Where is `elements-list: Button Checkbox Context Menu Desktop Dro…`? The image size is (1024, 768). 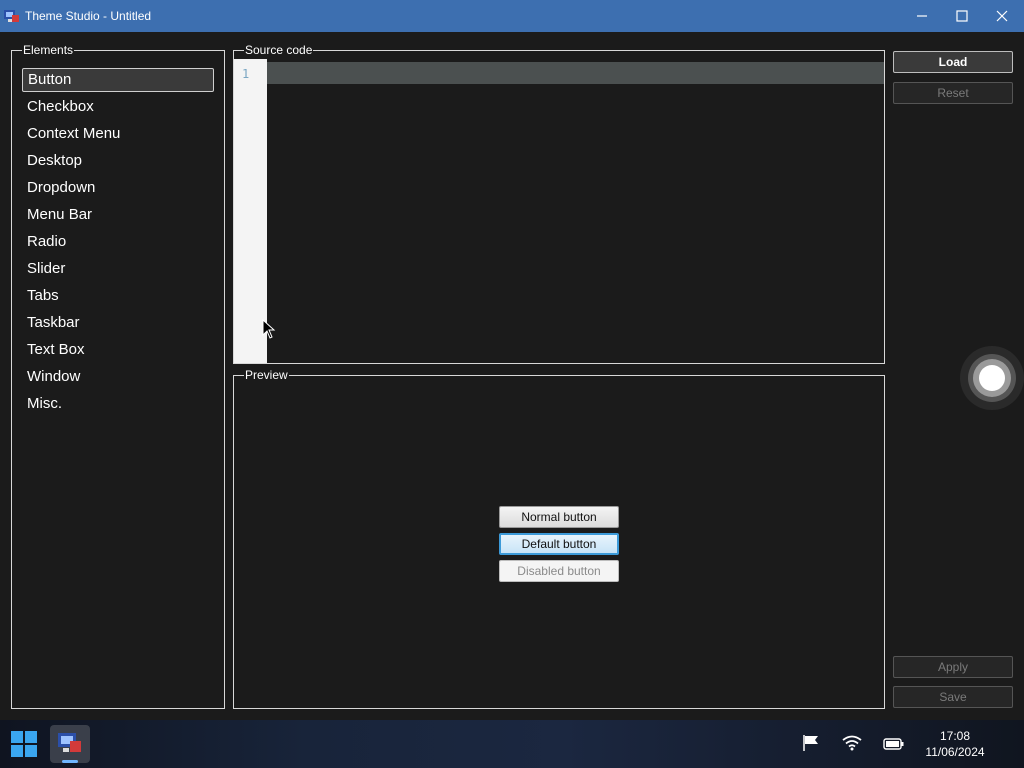
elements-list: Button Checkbox Context Menu Desktop Dro… is located at coordinates (118, 243).